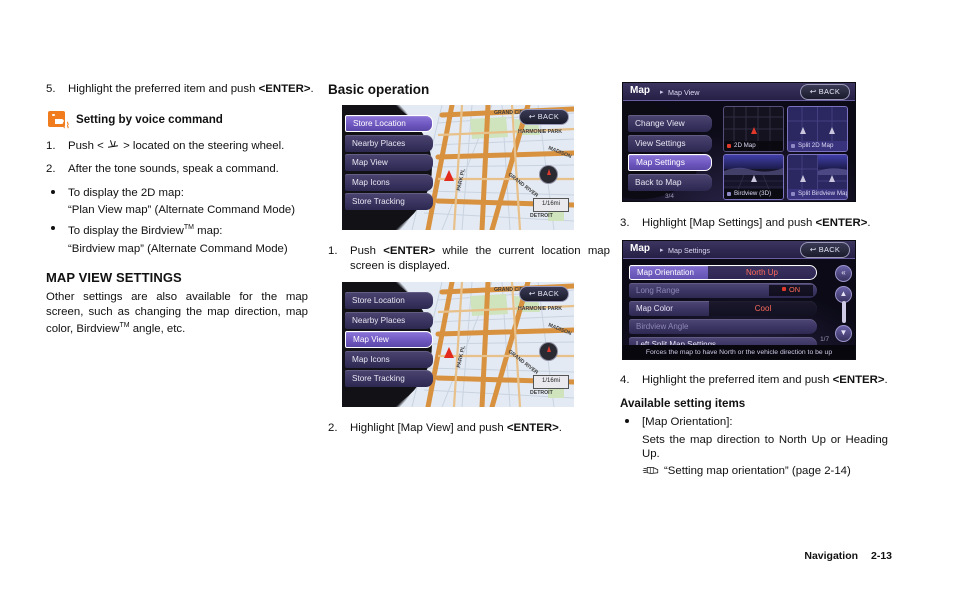 This screenshot has width=954, height=590. What do you see at coordinates (114, 278) in the screenshot?
I see `map-view-settings-heading: MAP VIEW SETTINGS` at bounding box center [114, 278].